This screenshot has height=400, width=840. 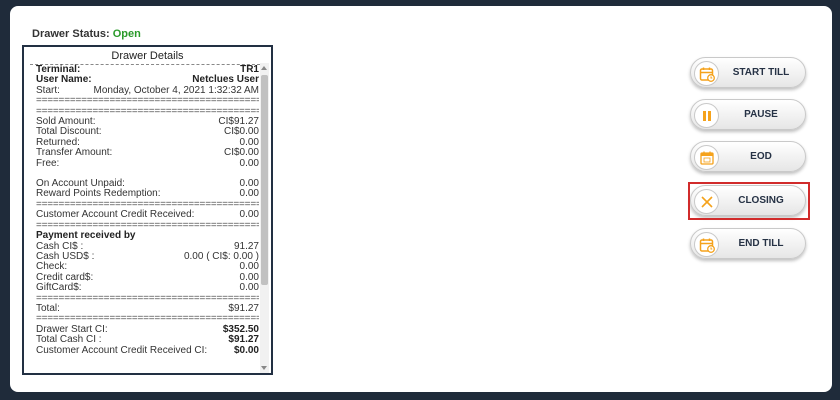 I want to click on drawer-status-value: Open, so click(x=126, y=34).